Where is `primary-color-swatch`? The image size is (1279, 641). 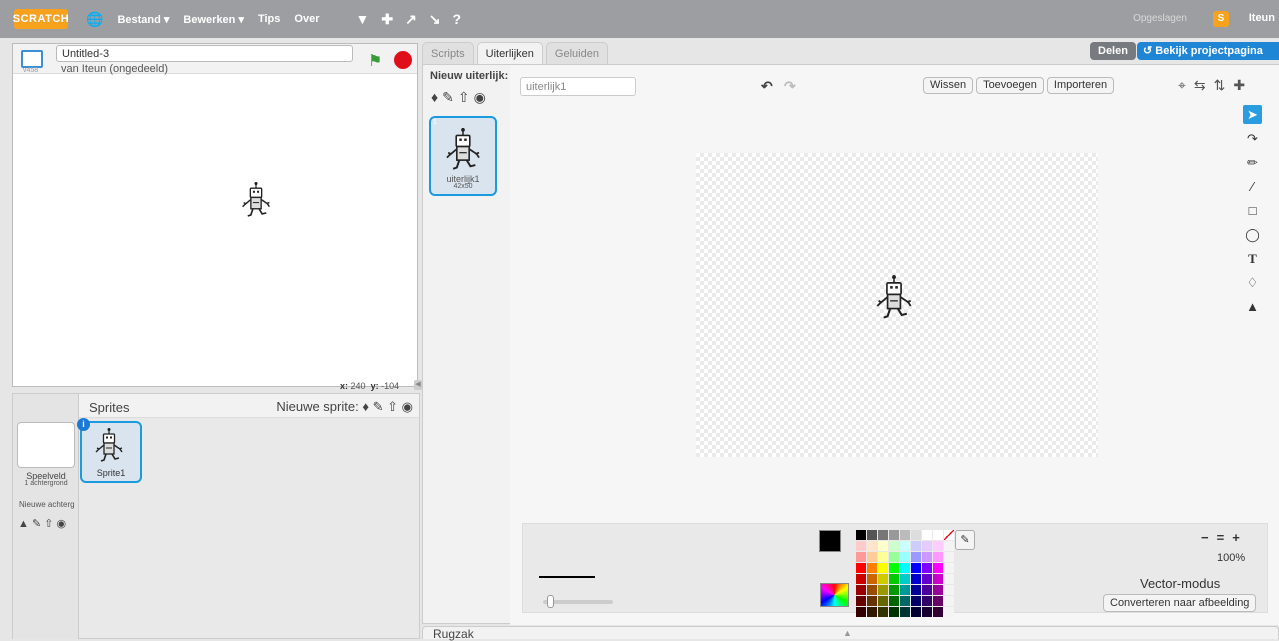 primary-color-swatch is located at coordinates (830, 541).